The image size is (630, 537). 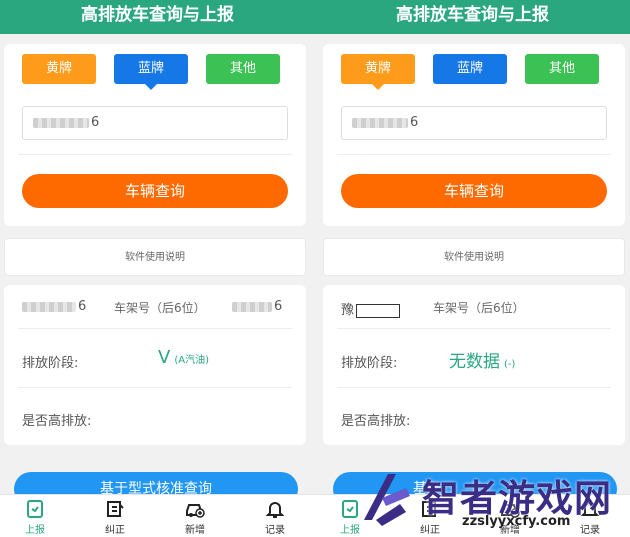 I want to click on result-vin: 6, so click(x=257, y=306).